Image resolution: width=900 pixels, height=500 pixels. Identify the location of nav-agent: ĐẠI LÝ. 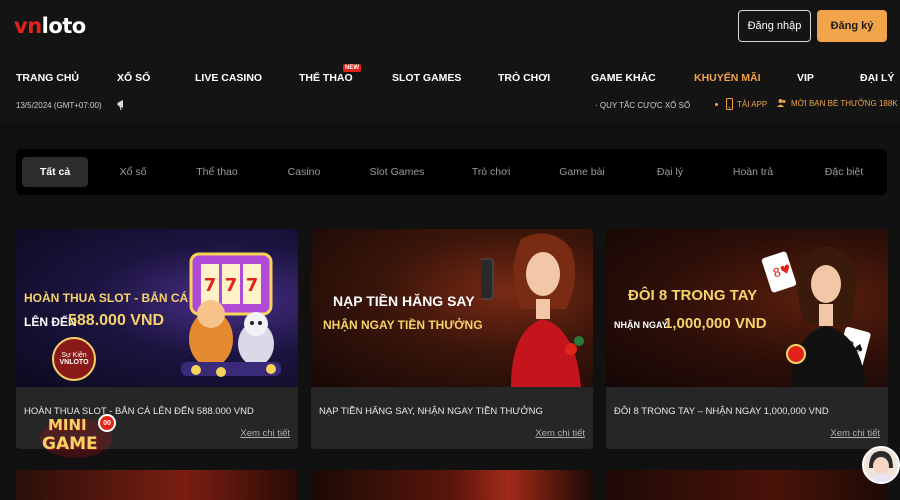
(877, 78).